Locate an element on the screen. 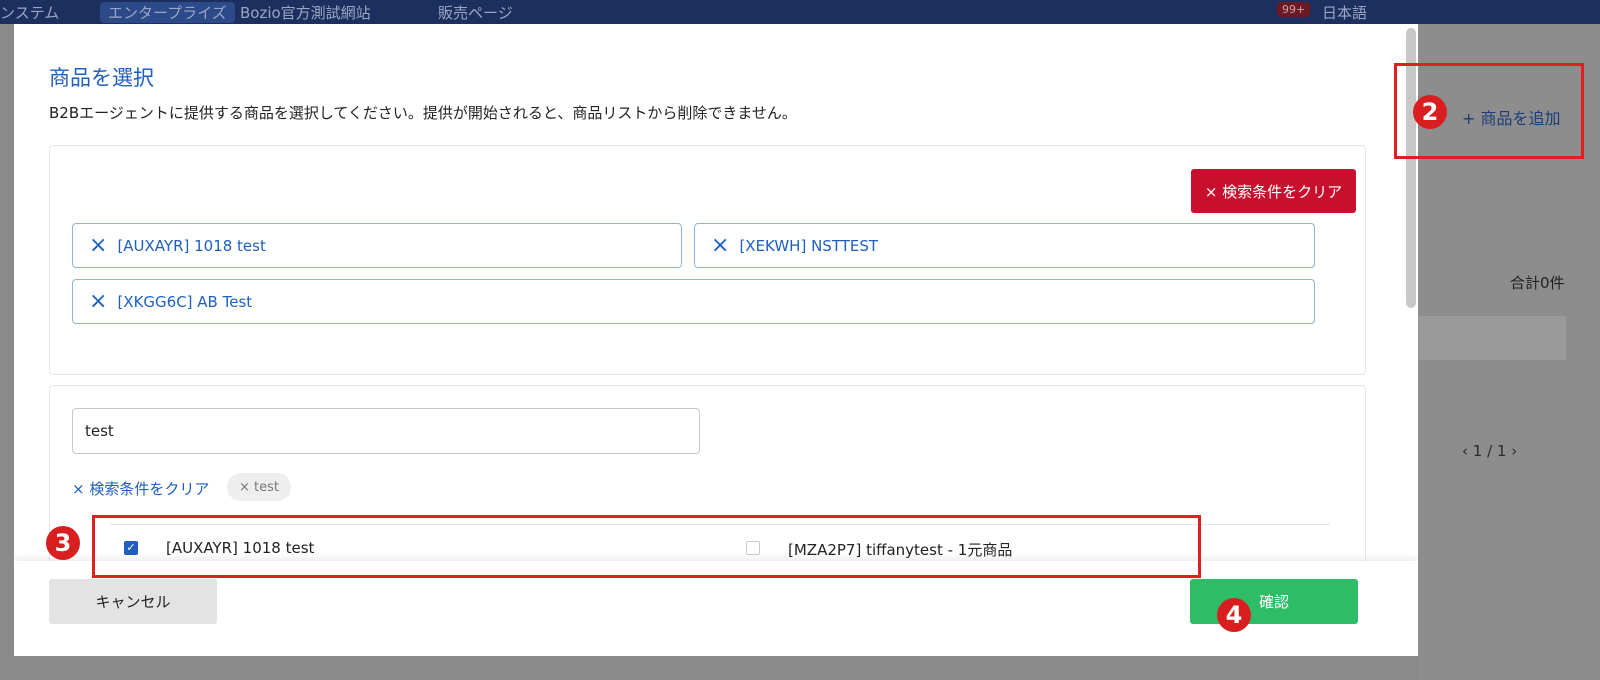  clear-filters-button: × 検索条件をクリア is located at coordinates (1273, 191).